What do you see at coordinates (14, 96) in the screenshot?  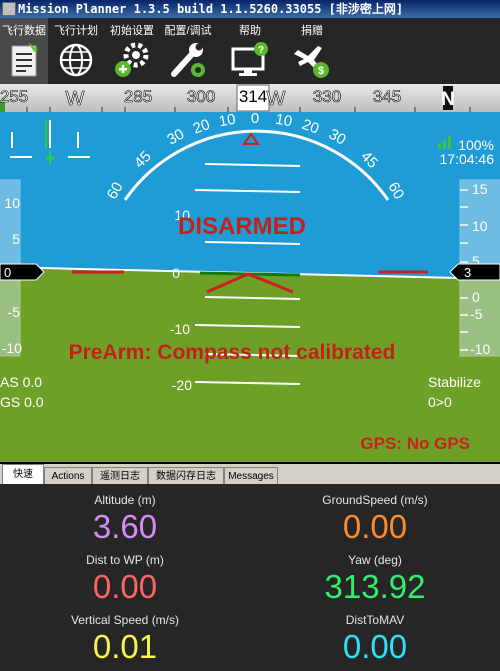 I see `heading-label: 255` at bounding box center [14, 96].